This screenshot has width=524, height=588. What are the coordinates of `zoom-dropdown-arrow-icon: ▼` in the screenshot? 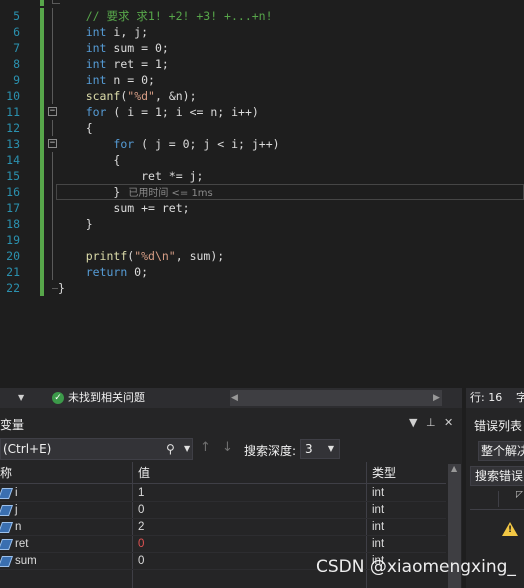 It's located at (21, 398).